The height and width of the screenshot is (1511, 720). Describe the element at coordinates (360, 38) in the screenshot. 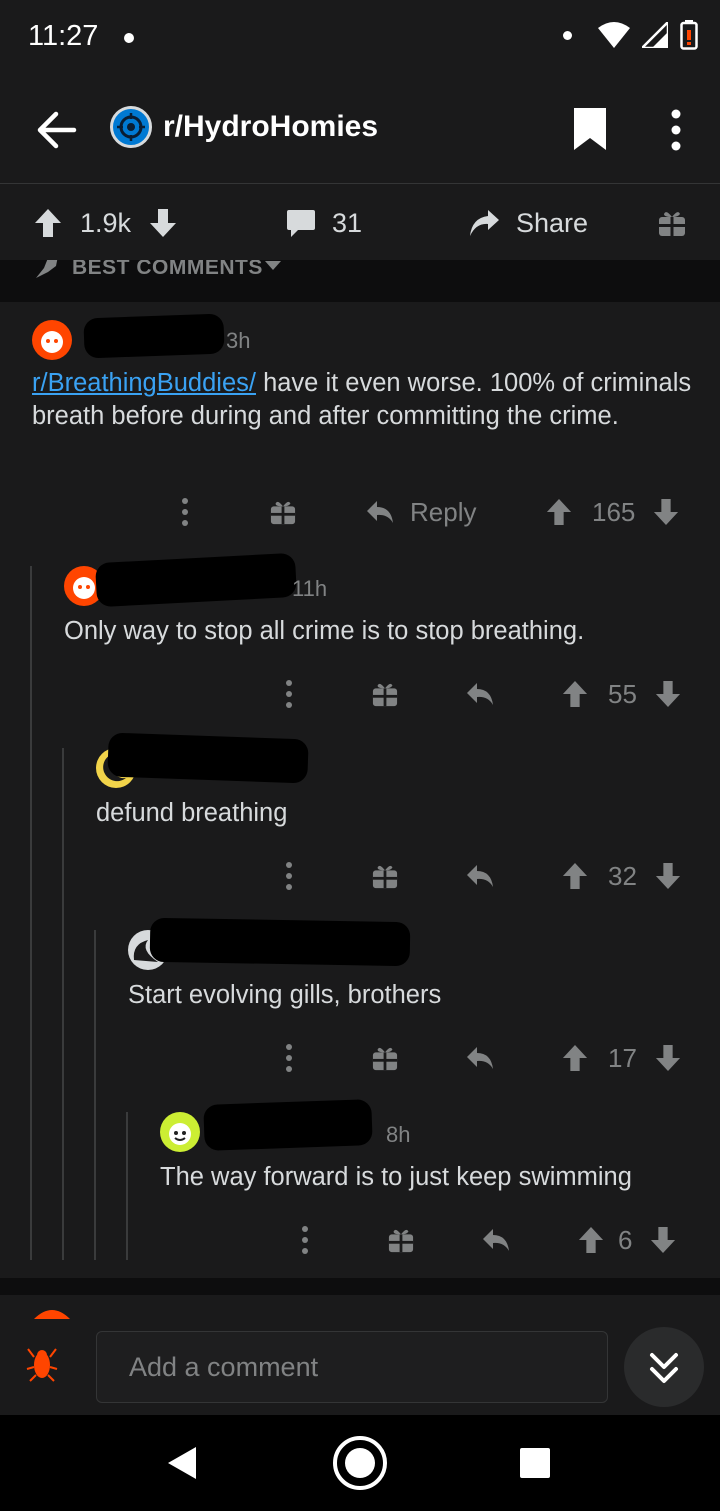

I see `status-bar: 11:27` at that location.